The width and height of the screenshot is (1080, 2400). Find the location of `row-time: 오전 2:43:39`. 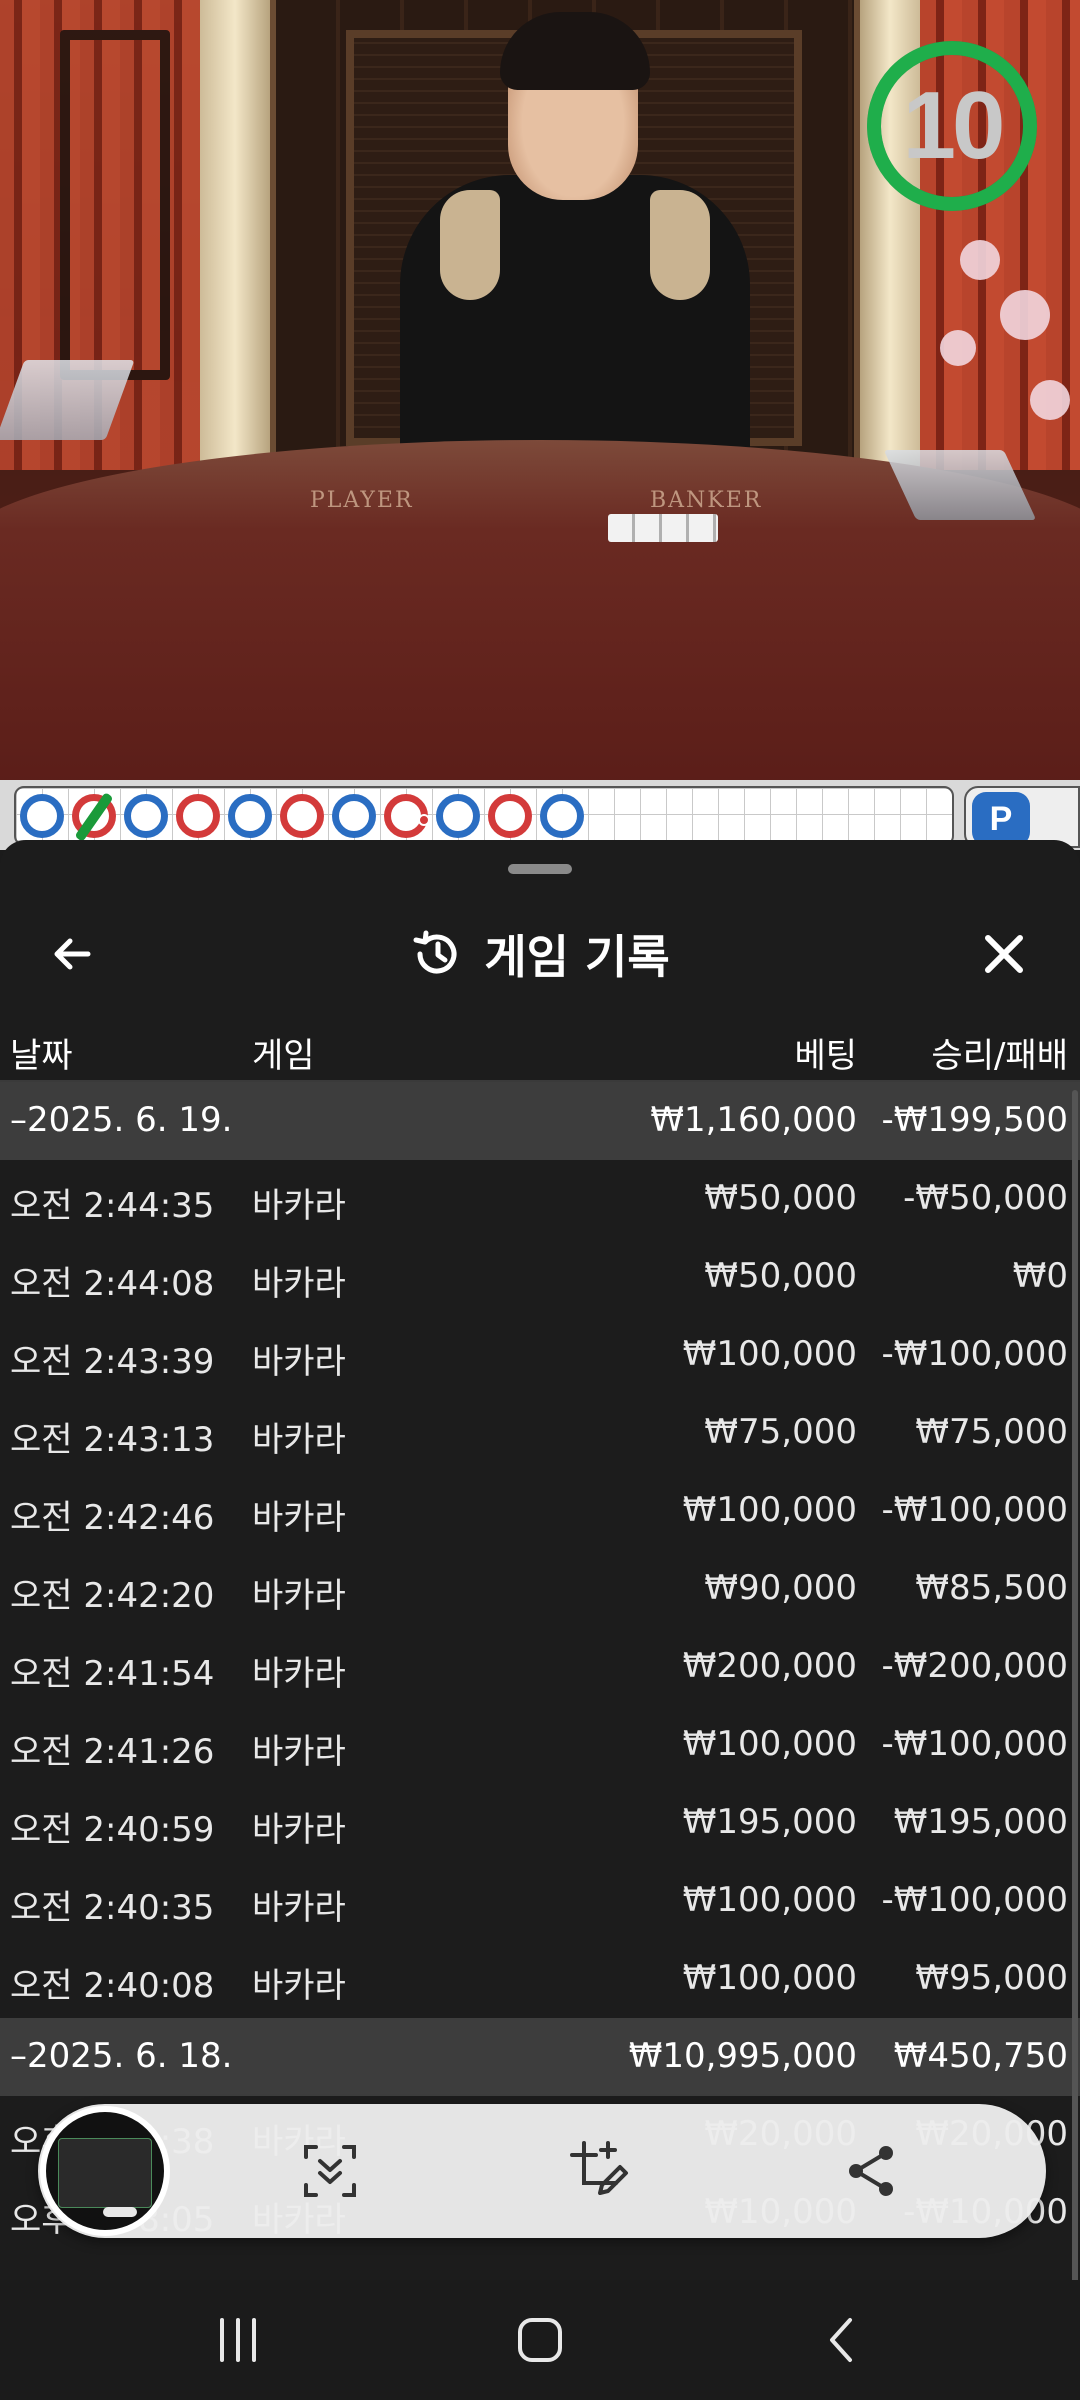

row-time: 오전 2:43:39 is located at coordinates (112, 1362).